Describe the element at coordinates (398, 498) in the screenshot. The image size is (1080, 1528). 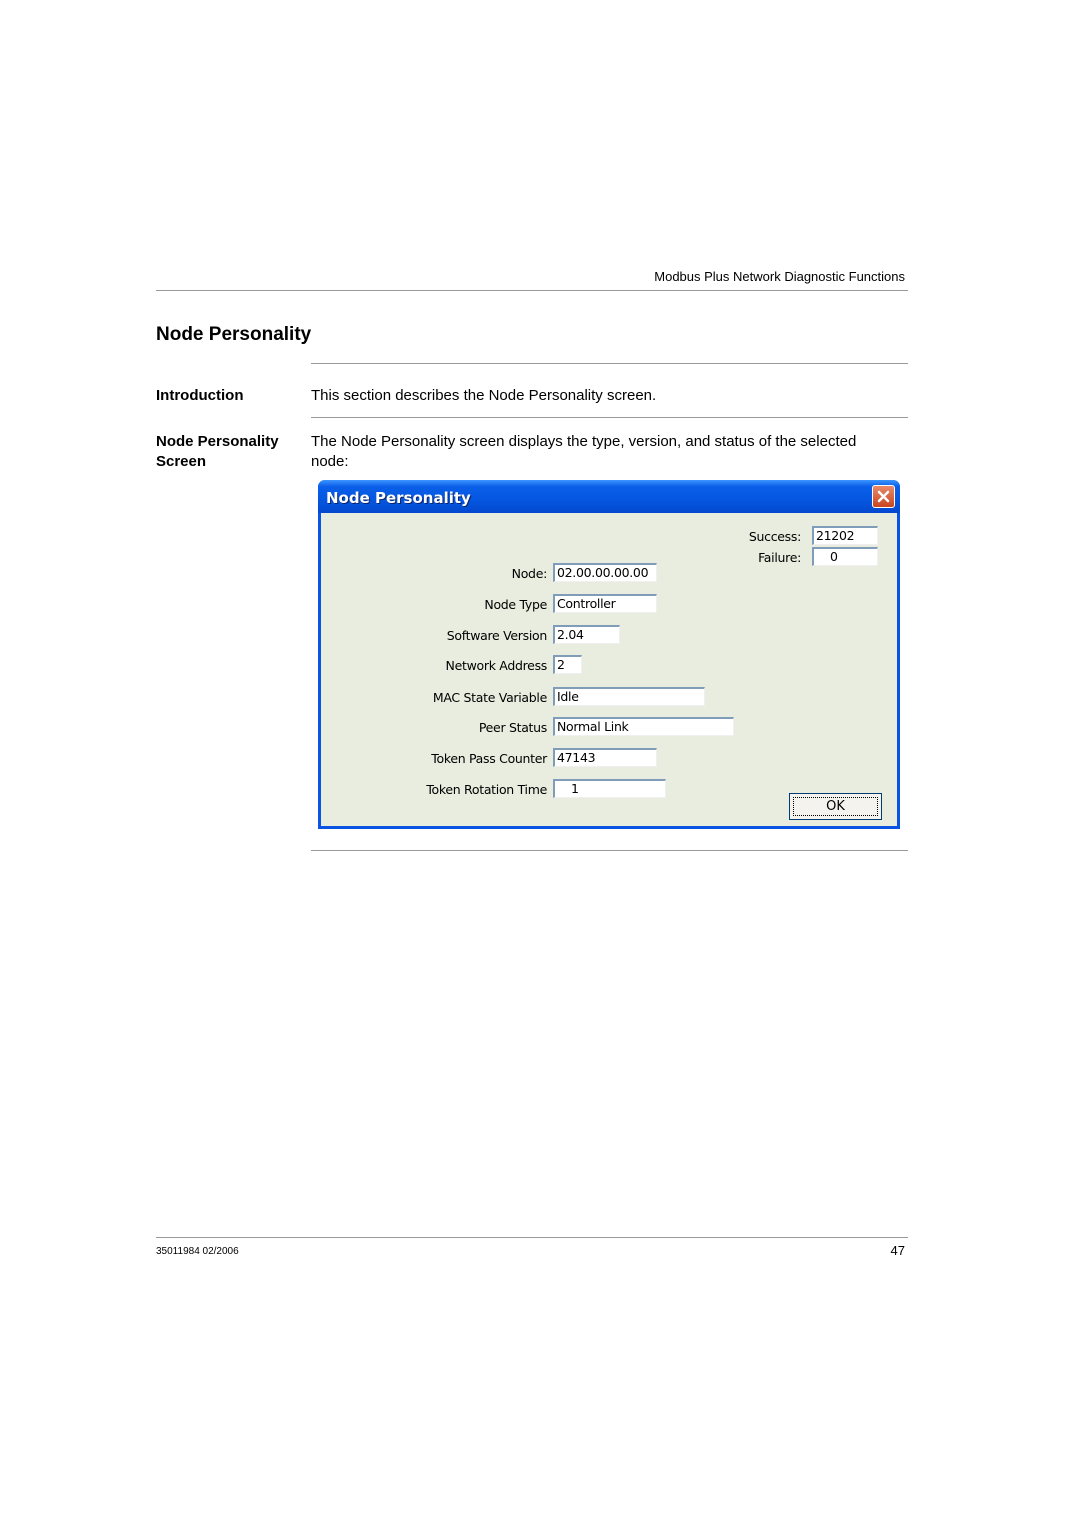
I see `dialog-title: Node Personality` at that location.